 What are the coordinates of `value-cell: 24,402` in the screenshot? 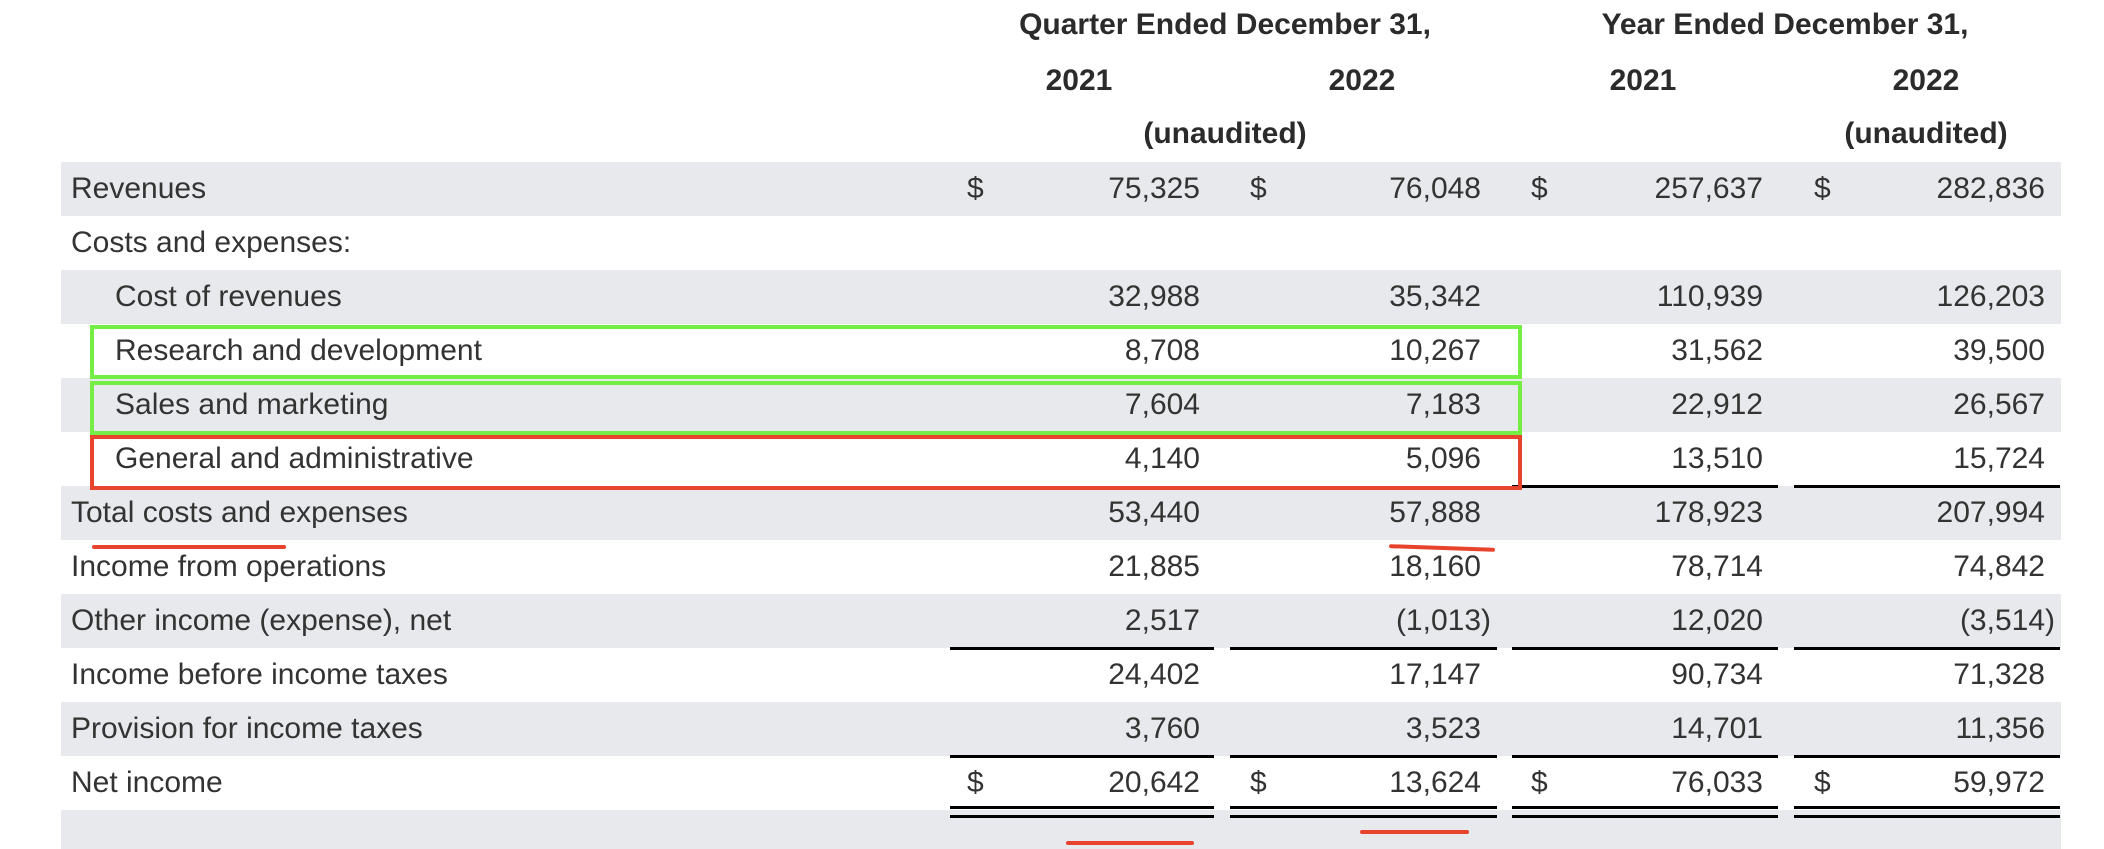 It's located at (1154, 674).